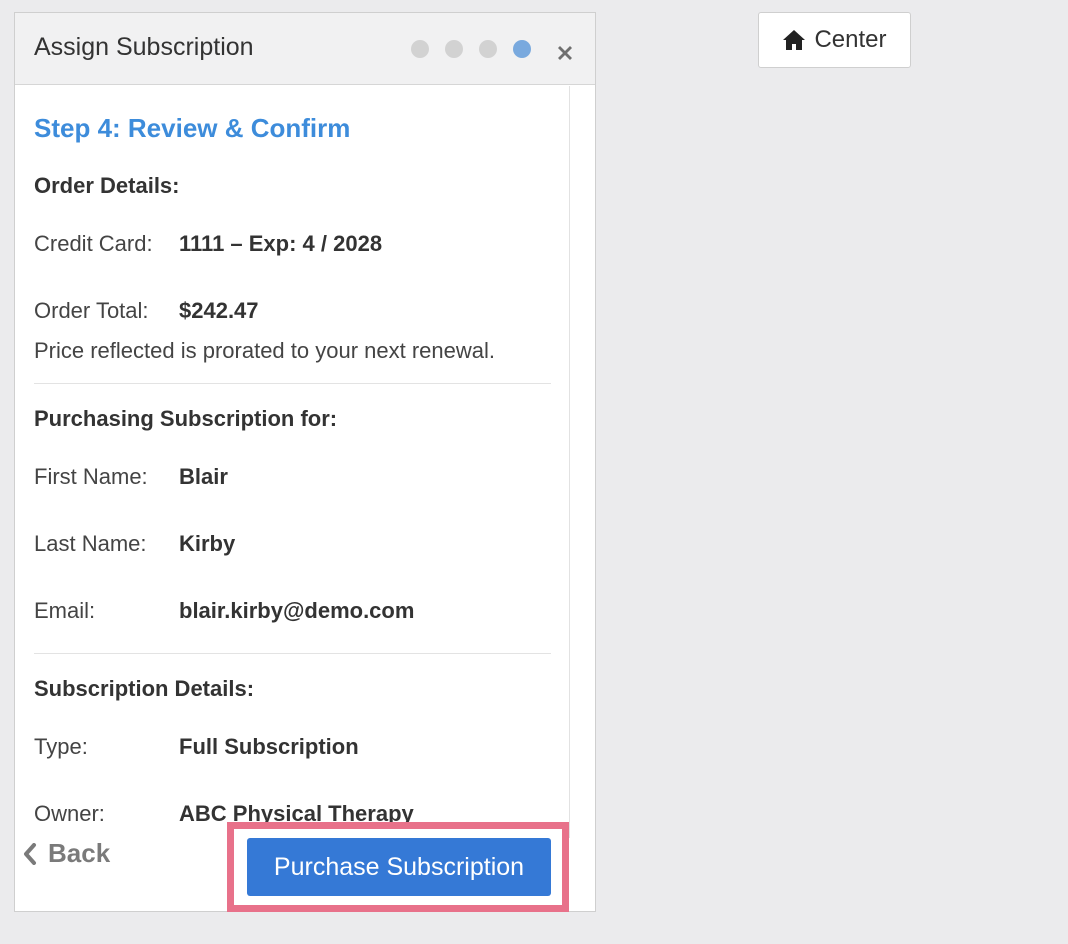 The width and height of the screenshot is (1068, 944). What do you see at coordinates (399, 867) in the screenshot?
I see `purchase-subscription-button: Purchase Subscription` at bounding box center [399, 867].